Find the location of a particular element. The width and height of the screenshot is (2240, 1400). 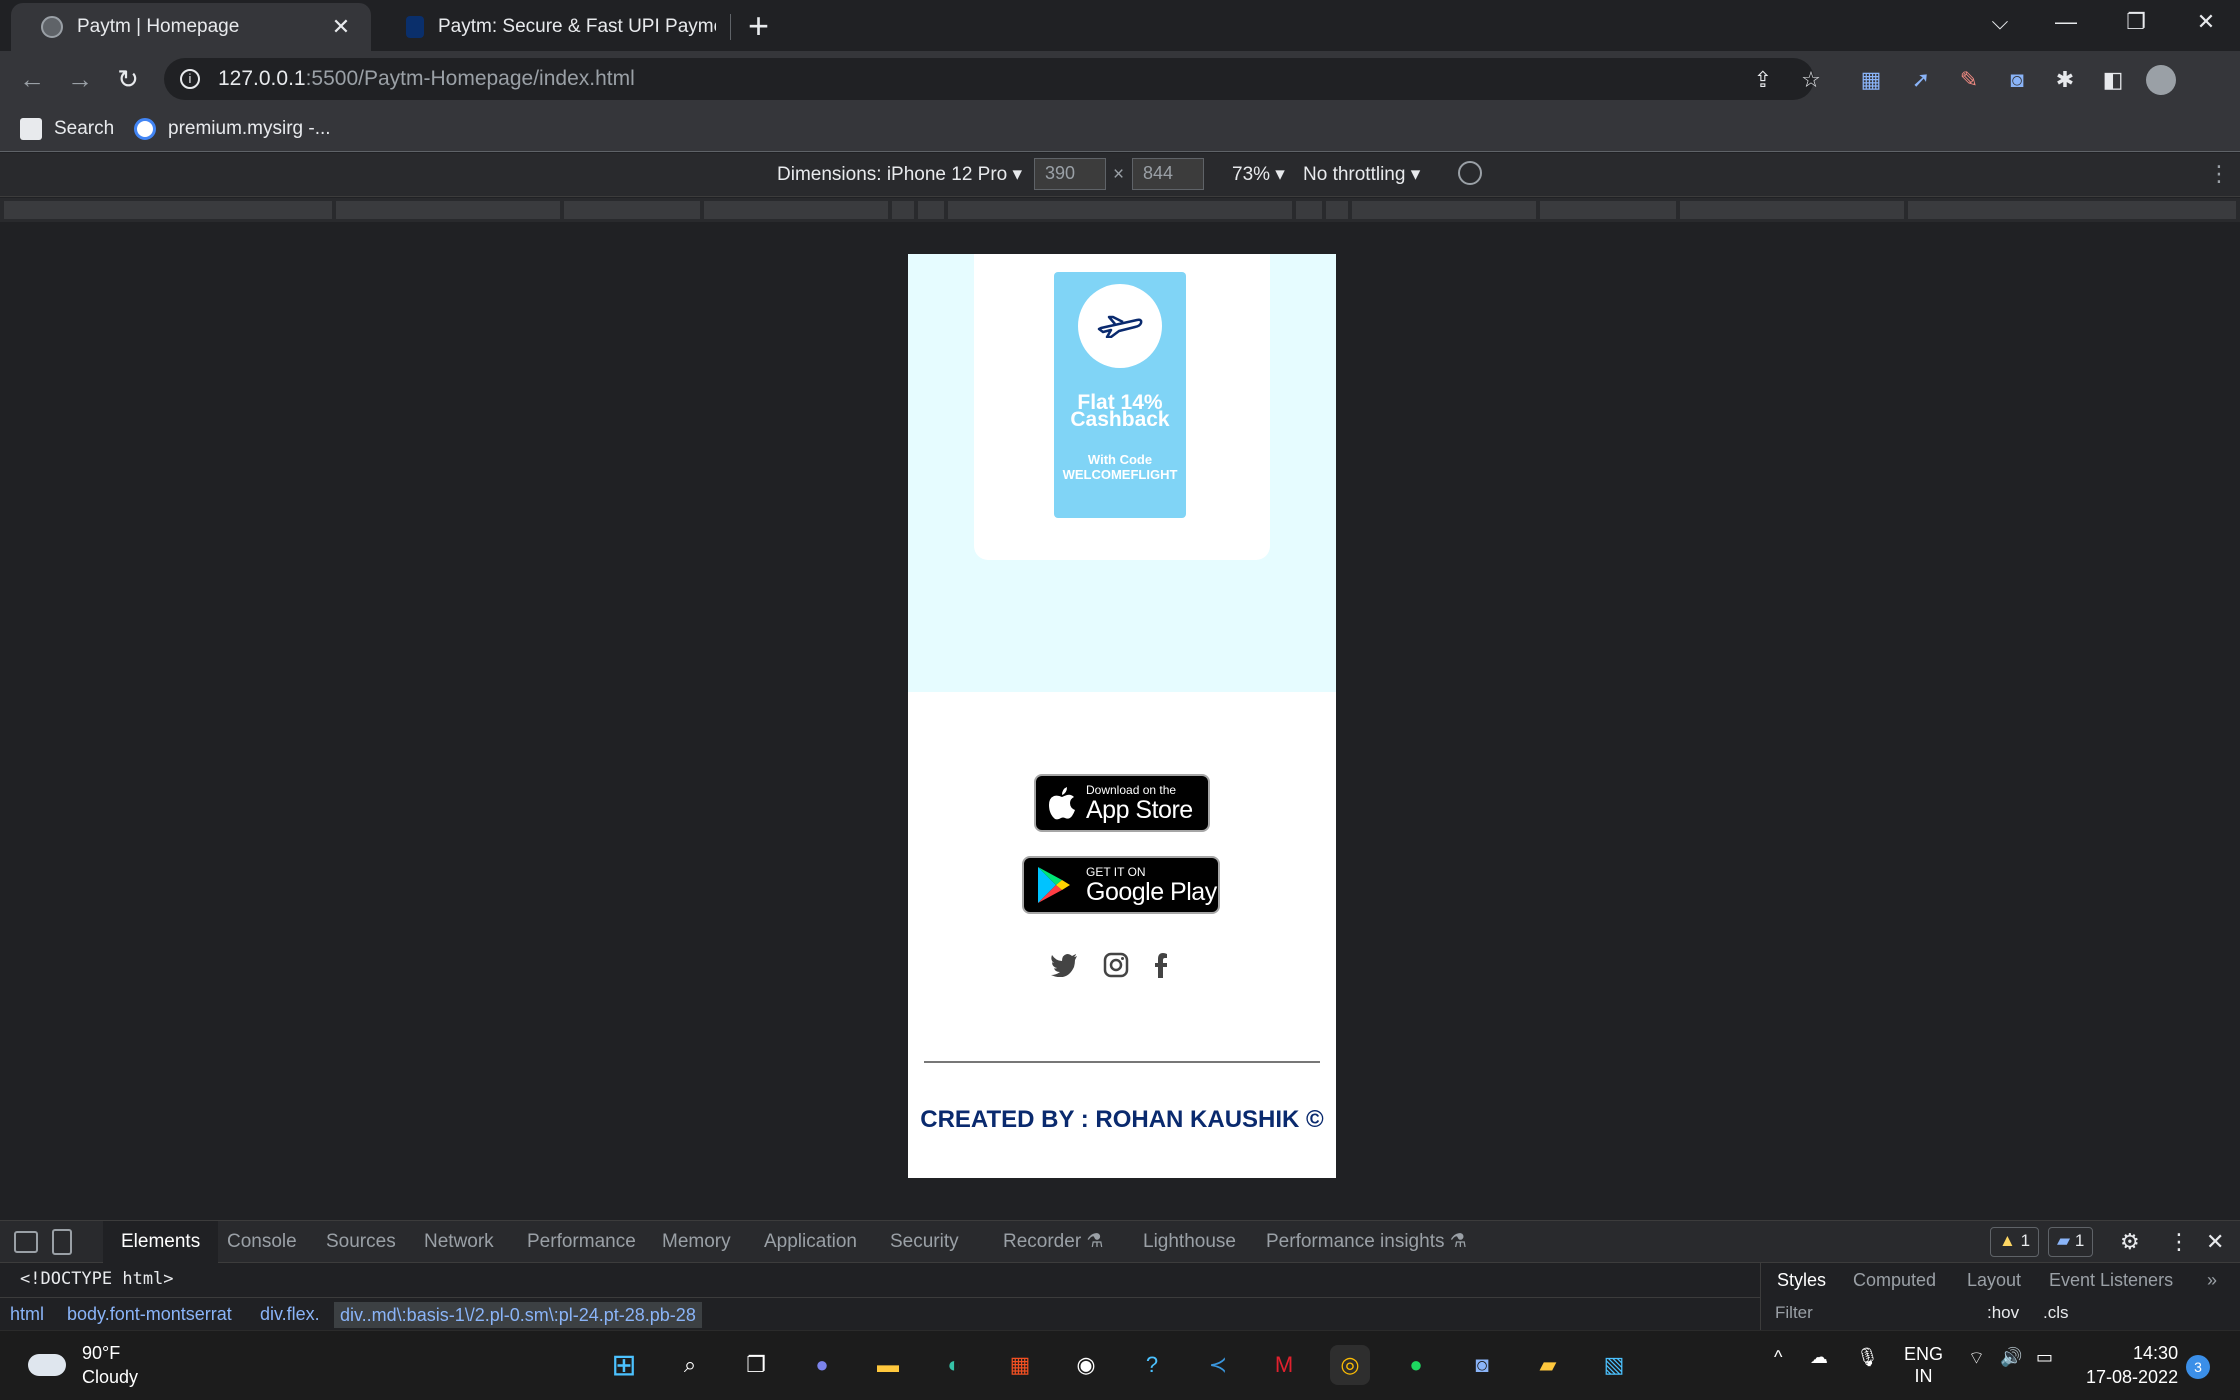

color-picker-icon: ✎ is located at coordinates (1969, 80).